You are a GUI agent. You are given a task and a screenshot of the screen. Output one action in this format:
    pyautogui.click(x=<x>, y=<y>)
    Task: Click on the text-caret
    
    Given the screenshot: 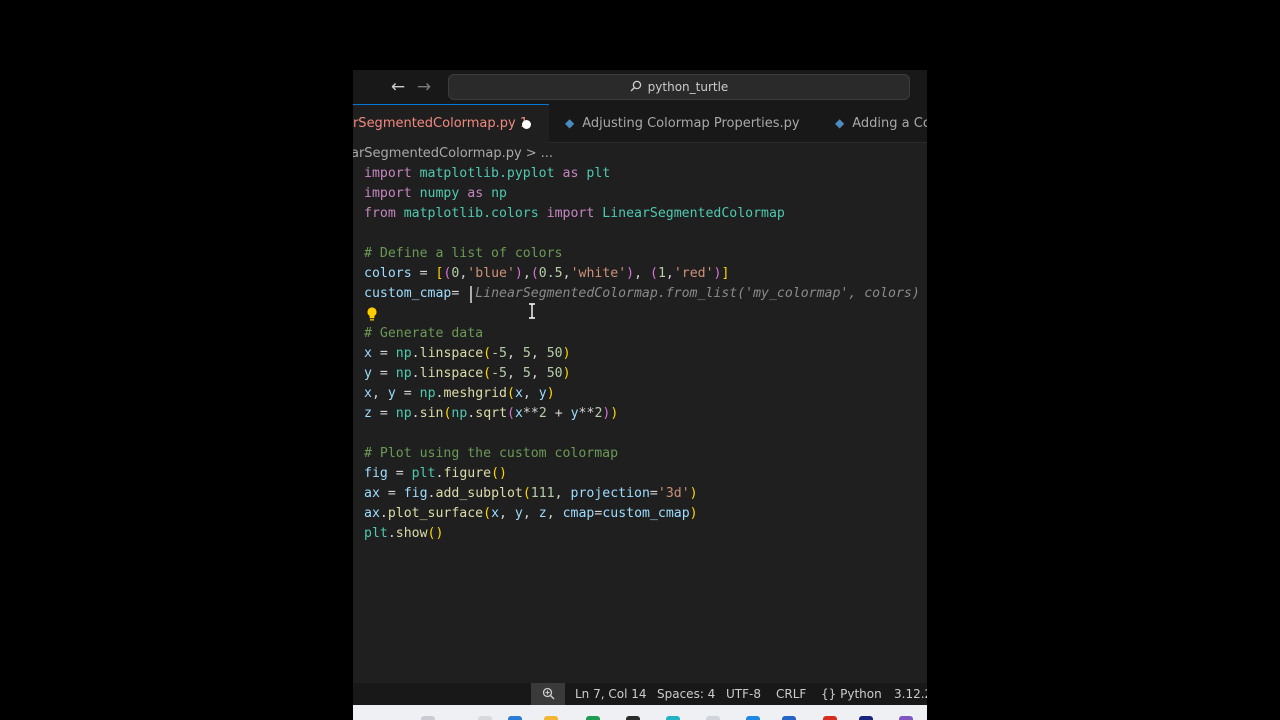 What is the action you would take?
    pyautogui.click(x=471, y=294)
    